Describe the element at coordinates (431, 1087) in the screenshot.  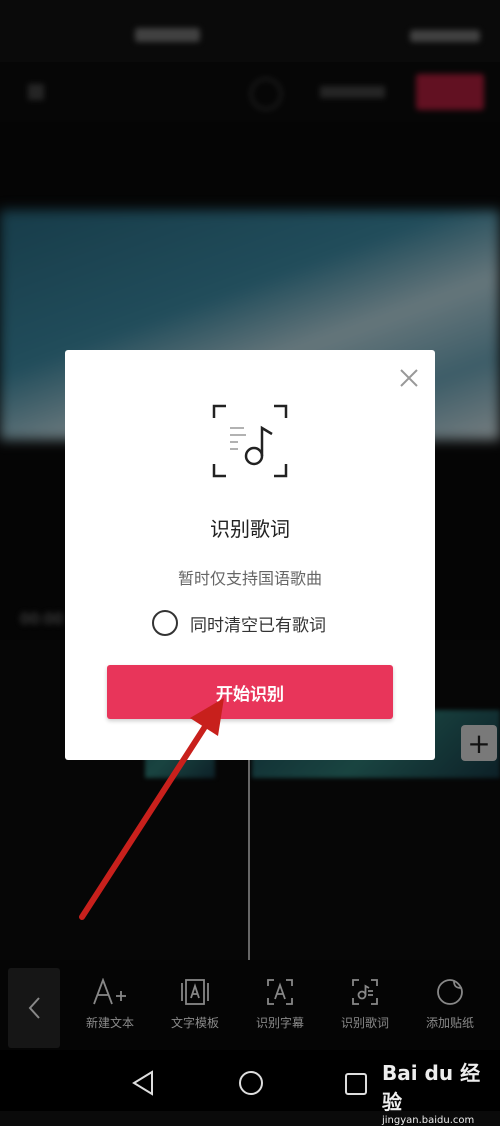
I see `watermark-brand: Bai du 经验` at that location.